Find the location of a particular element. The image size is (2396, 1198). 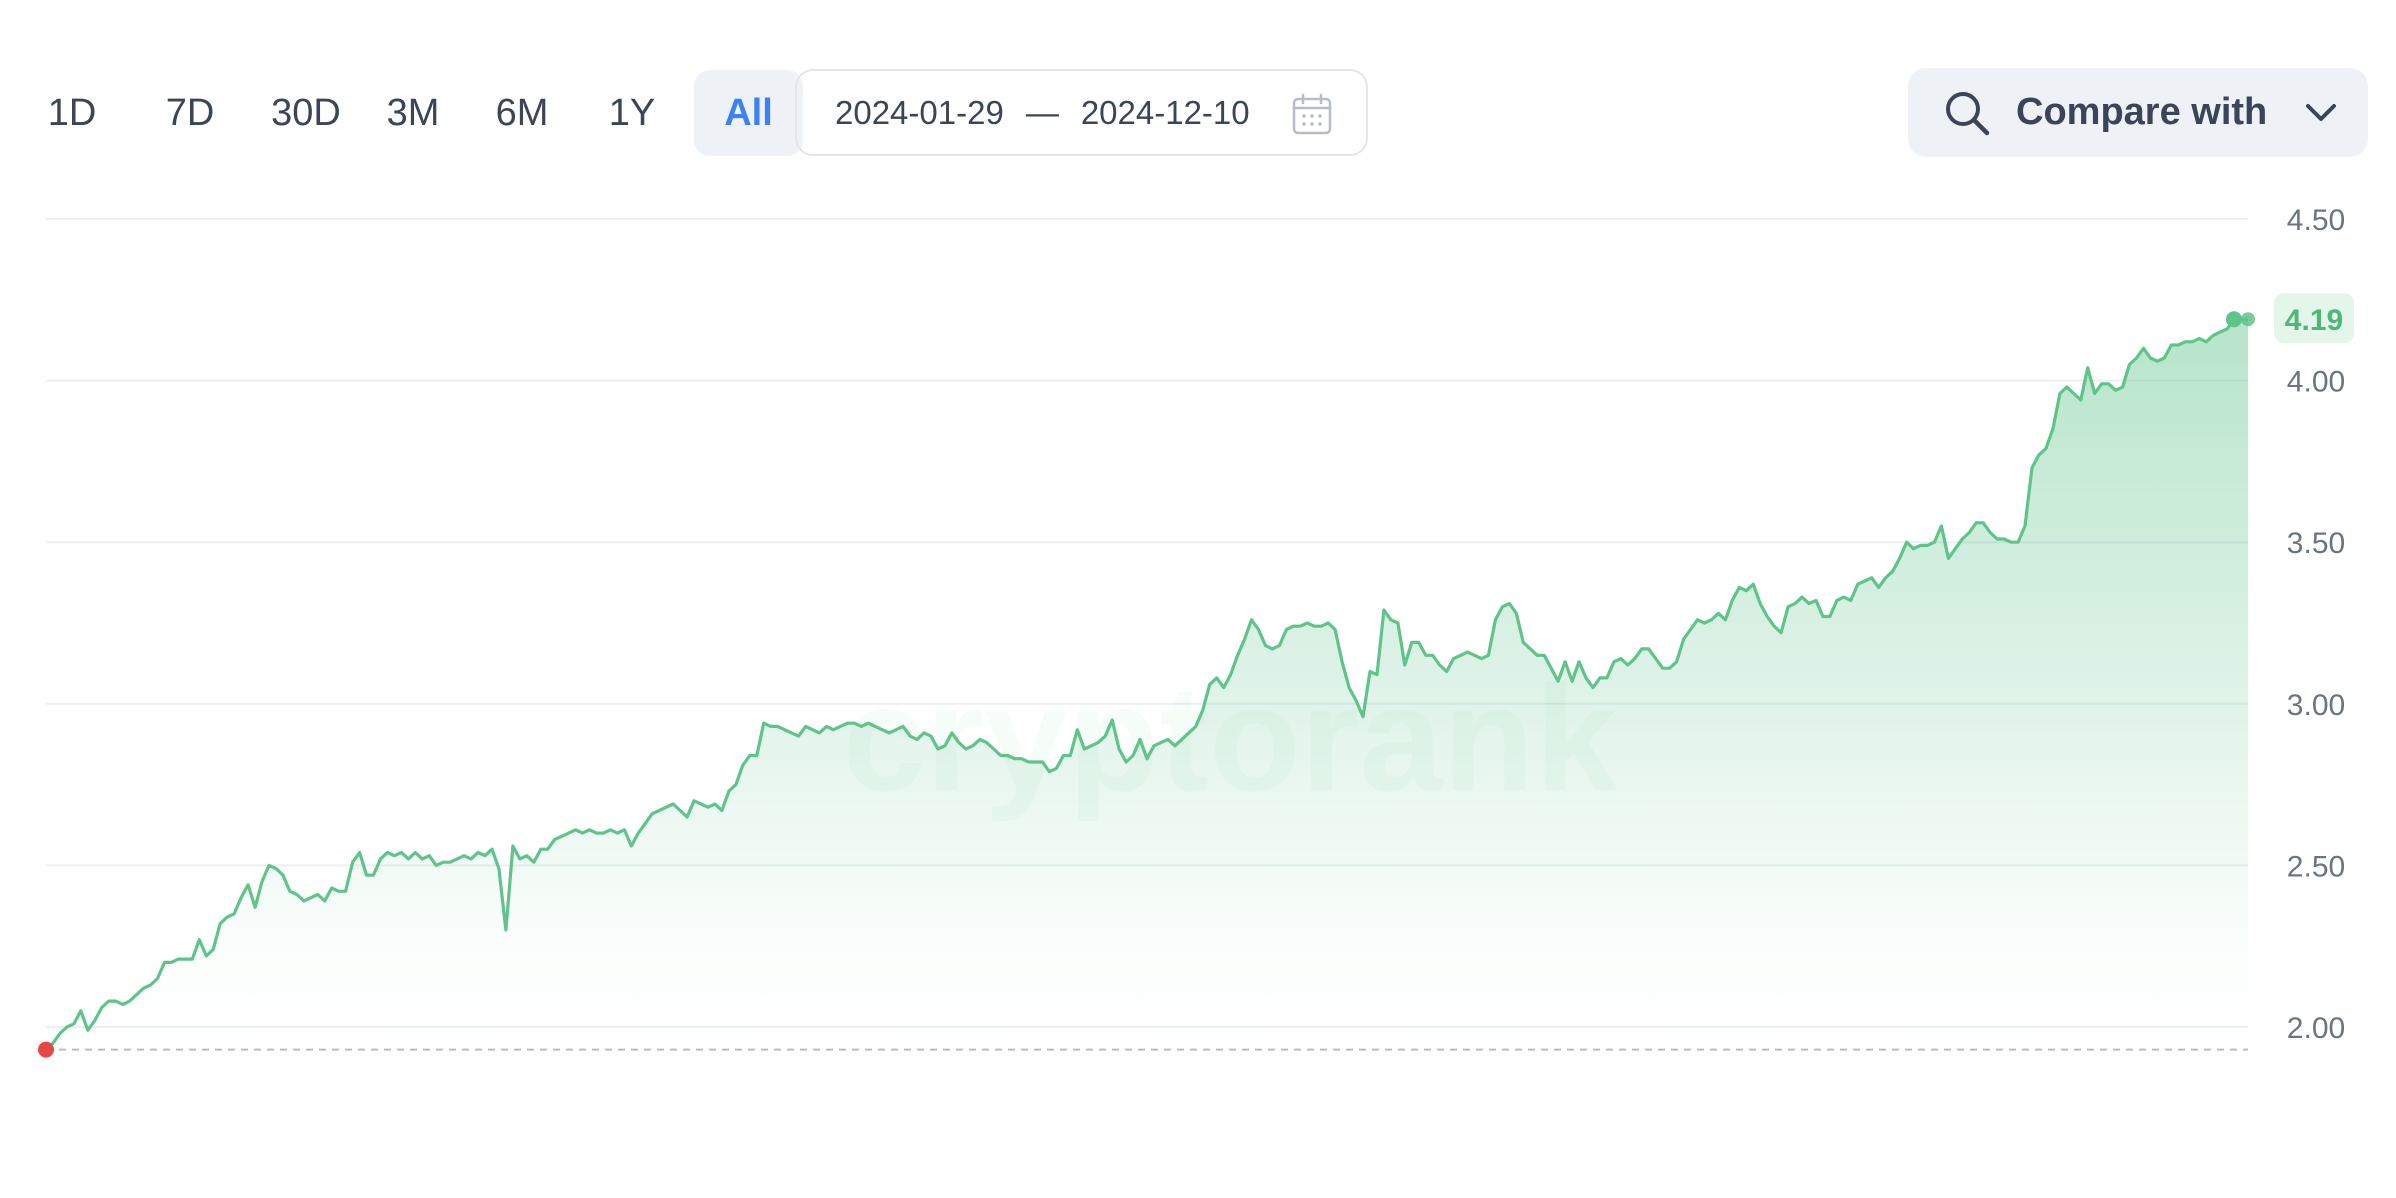

y-tick-label: 4.50 is located at coordinates (2316, 220).